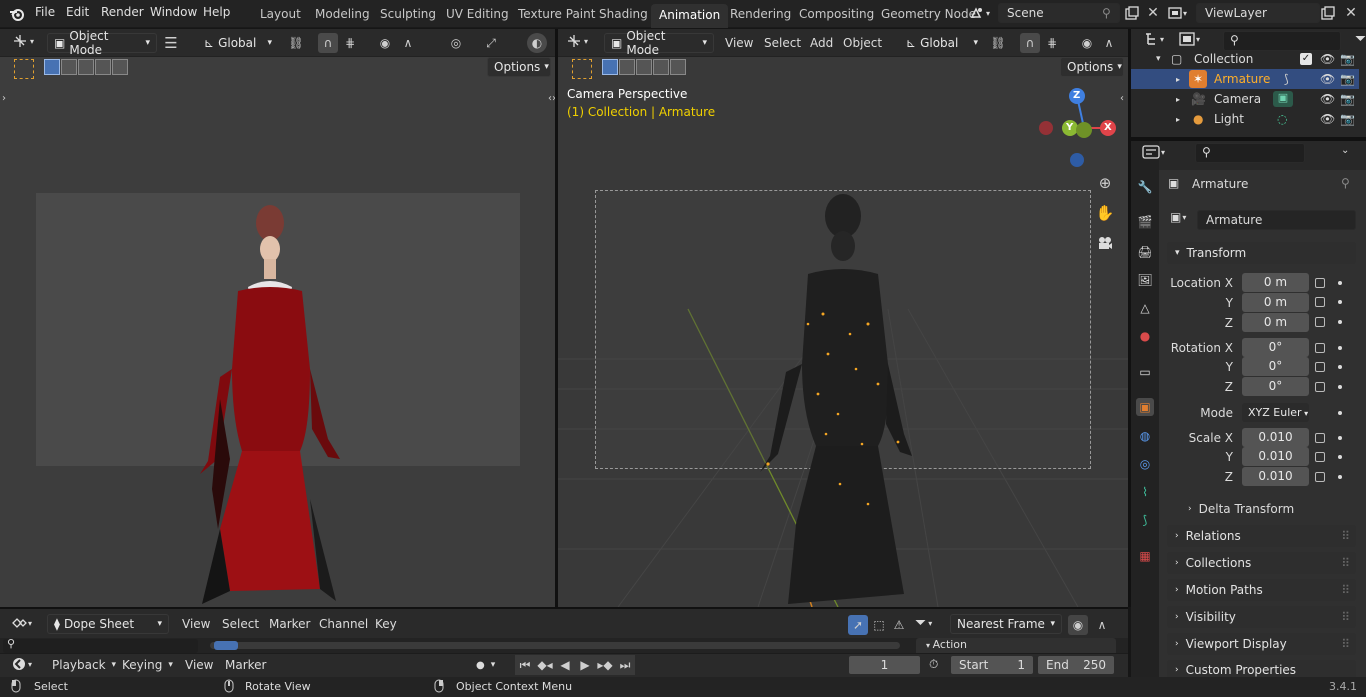 The height and width of the screenshot is (697, 1366). Describe the element at coordinates (1158, 59) in the screenshot. I see `collection-expand-icon: ▾` at that location.